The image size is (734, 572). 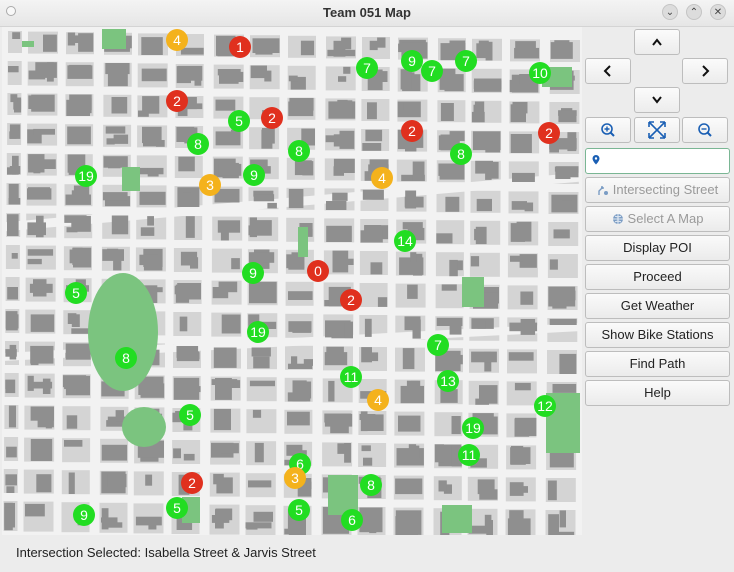 I want to click on poi-marker-label: 7, so click(x=432, y=71).